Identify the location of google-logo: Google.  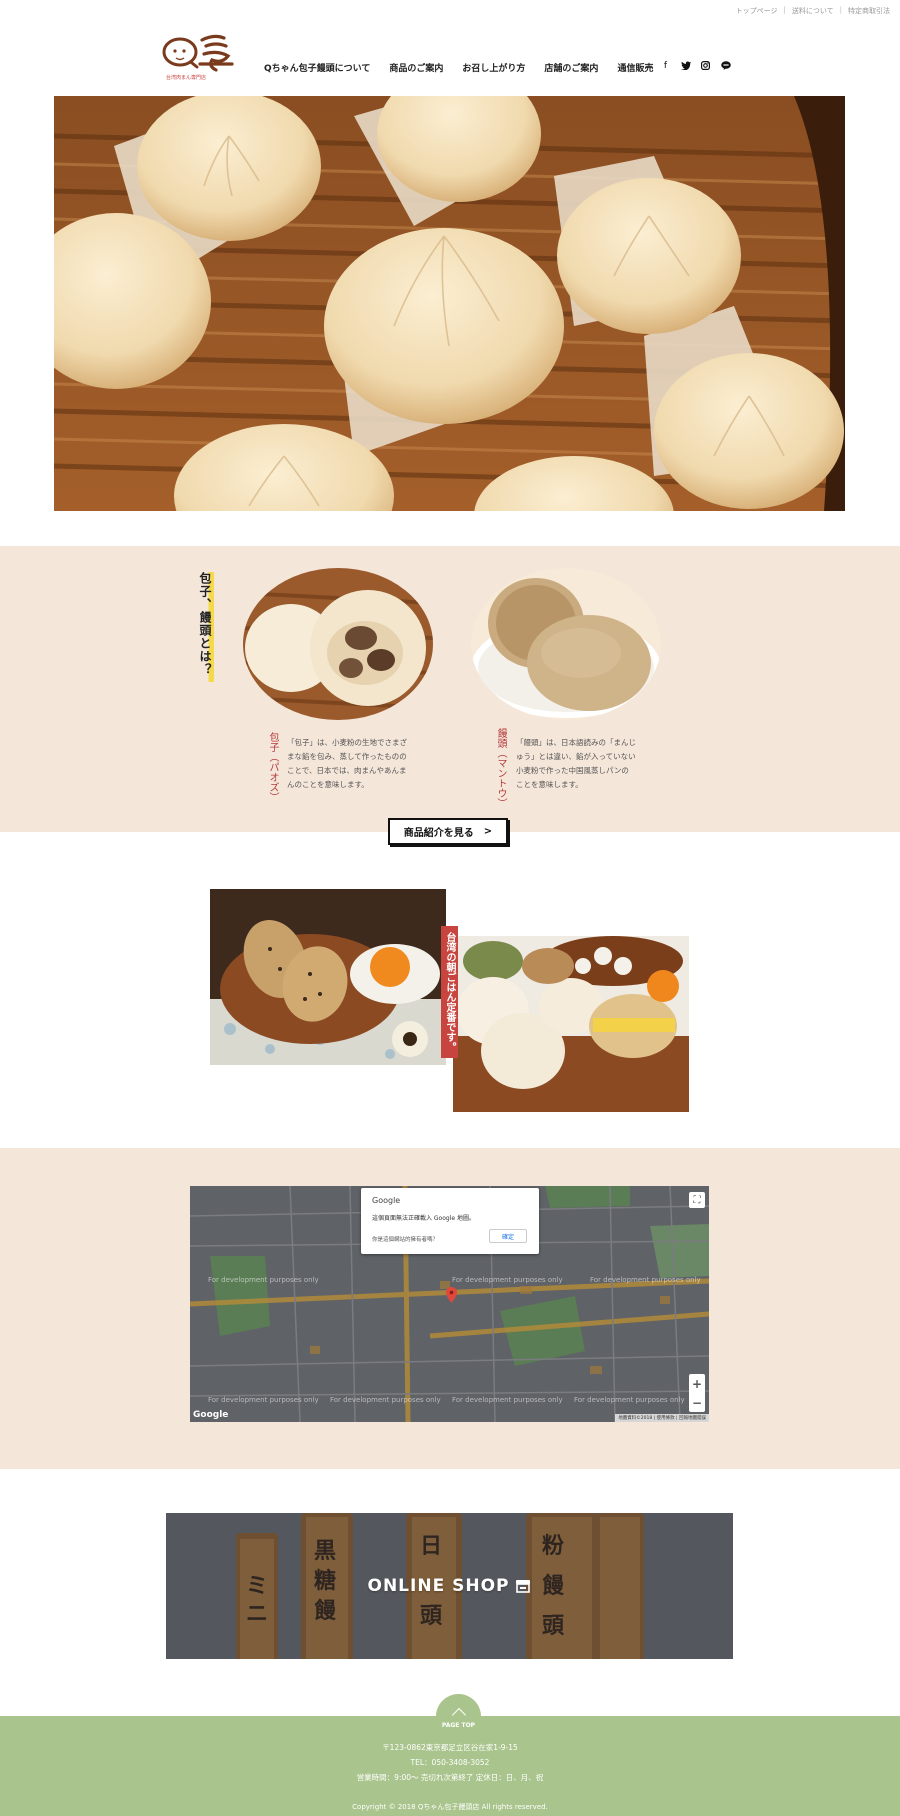
(211, 1415).